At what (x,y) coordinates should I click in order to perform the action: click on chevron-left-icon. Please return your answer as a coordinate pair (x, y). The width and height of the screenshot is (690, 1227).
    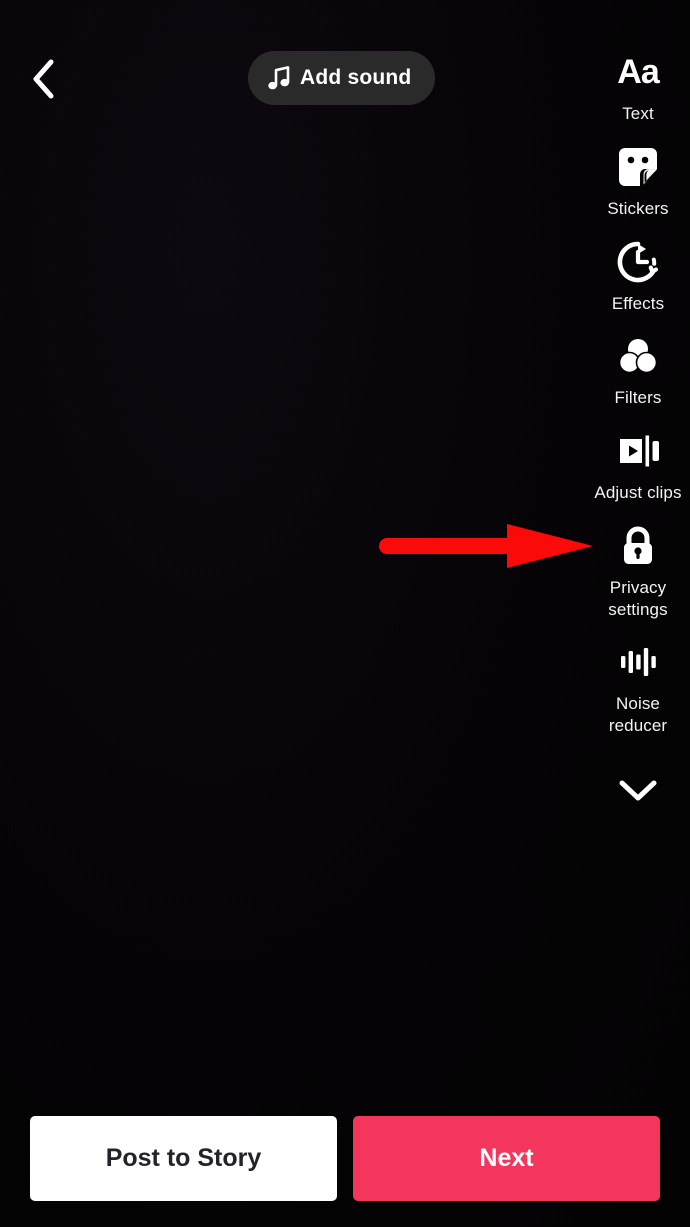
    Looking at the image, I should click on (43, 79).